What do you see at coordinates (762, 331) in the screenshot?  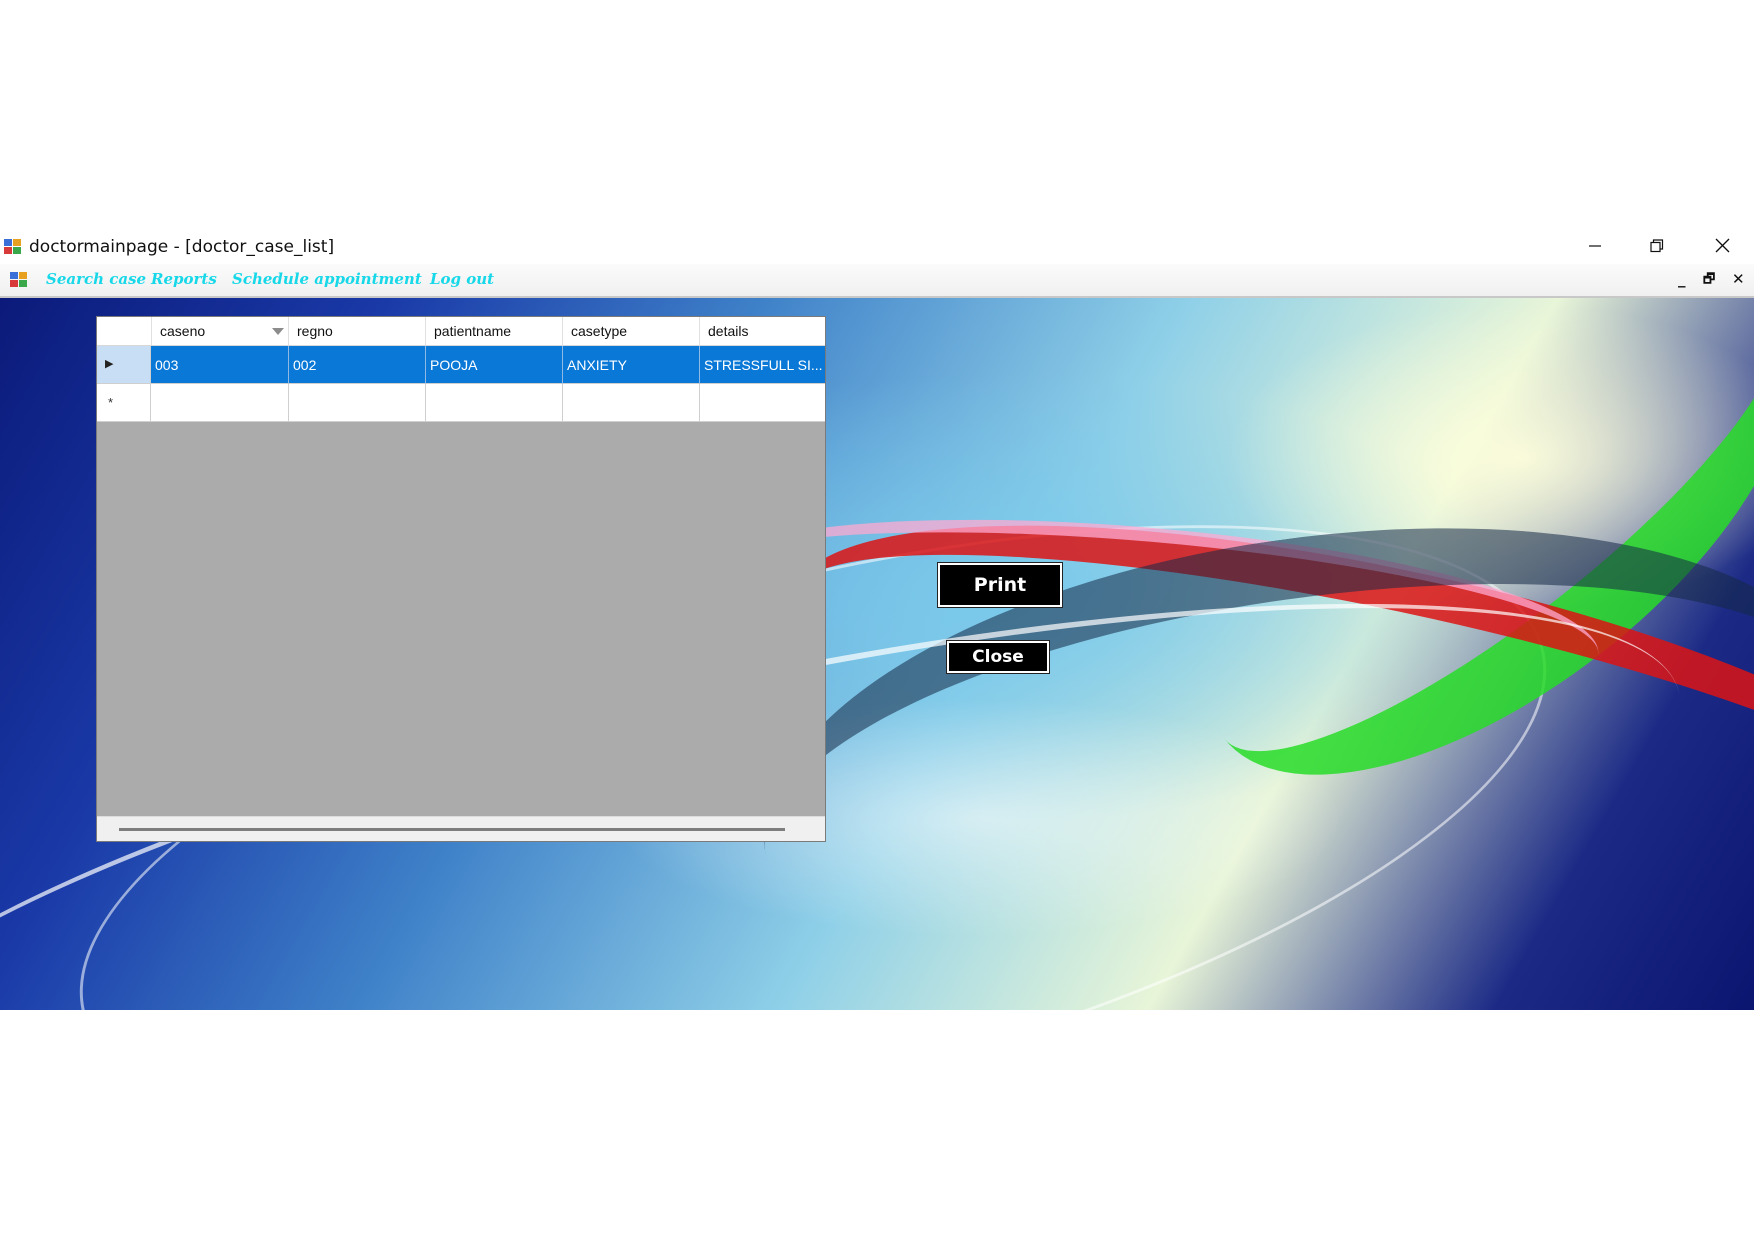 I see `column-header-details: details` at bounding box center [762, 331].